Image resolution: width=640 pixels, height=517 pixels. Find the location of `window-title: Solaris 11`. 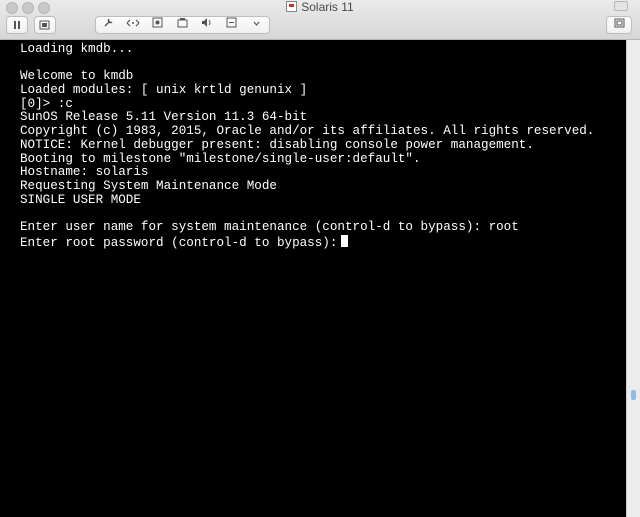

window-title: Solaris 11 is located at coordinates (320, 7).